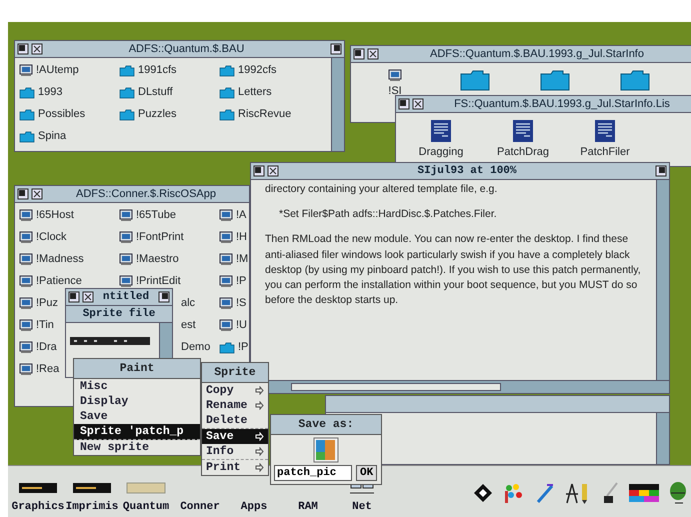  Describe the element at coordinates (188, 325) in the screenshot. I see `file-name: est` at that location.